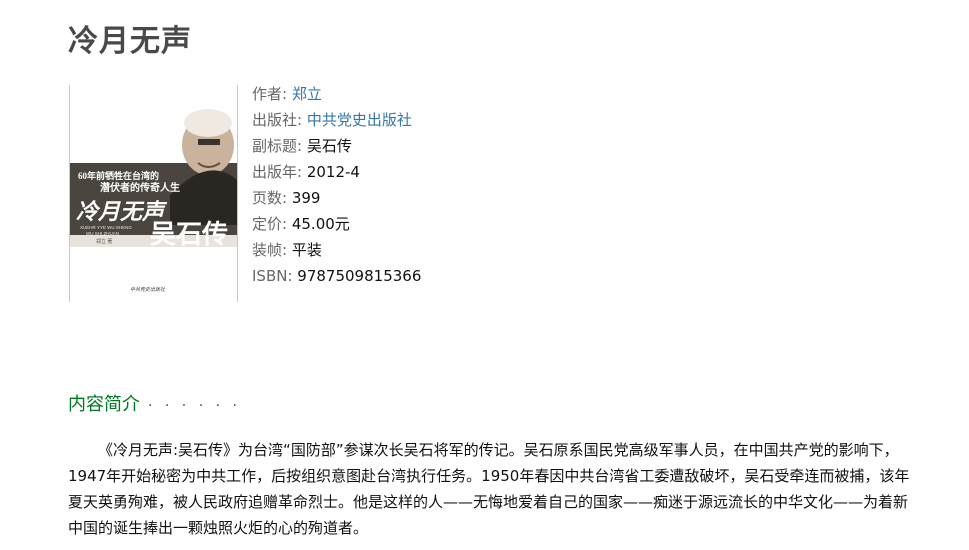  What do you see at coordinates (106, 227) in the screenshot?
I see `cover-pinyin-line1: XUEHR YYE WU SHENG` at bounding box center [106, 227].